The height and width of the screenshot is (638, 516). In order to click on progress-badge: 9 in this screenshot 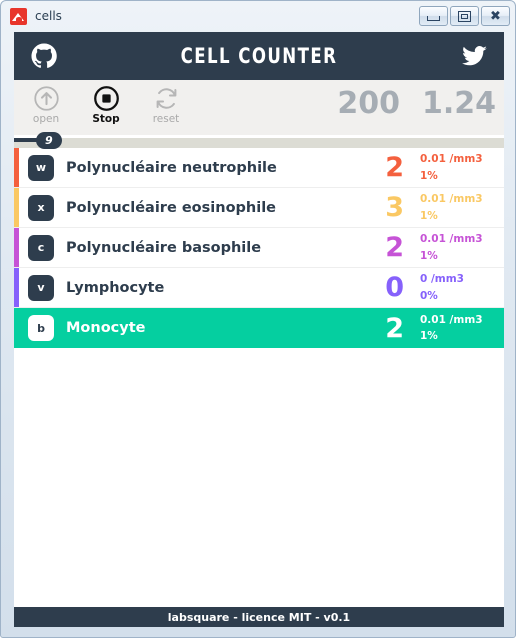, I will do `click(49, 140)`.